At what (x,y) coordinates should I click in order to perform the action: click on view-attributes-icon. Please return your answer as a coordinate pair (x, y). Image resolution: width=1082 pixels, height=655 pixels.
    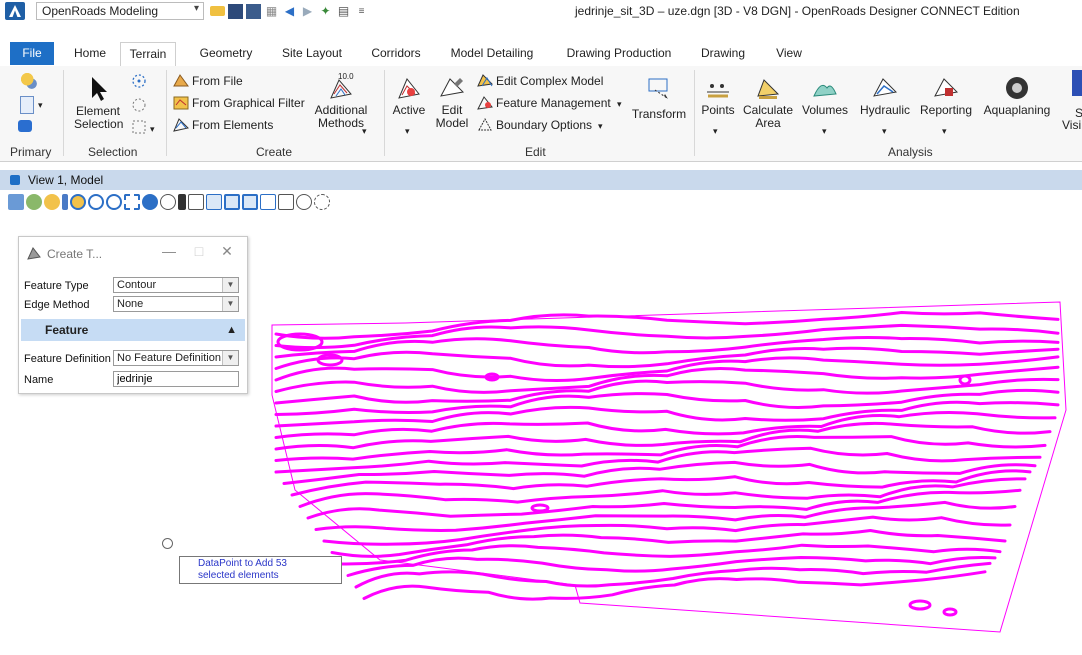
    Looking at the image, I should click on (16, 202).